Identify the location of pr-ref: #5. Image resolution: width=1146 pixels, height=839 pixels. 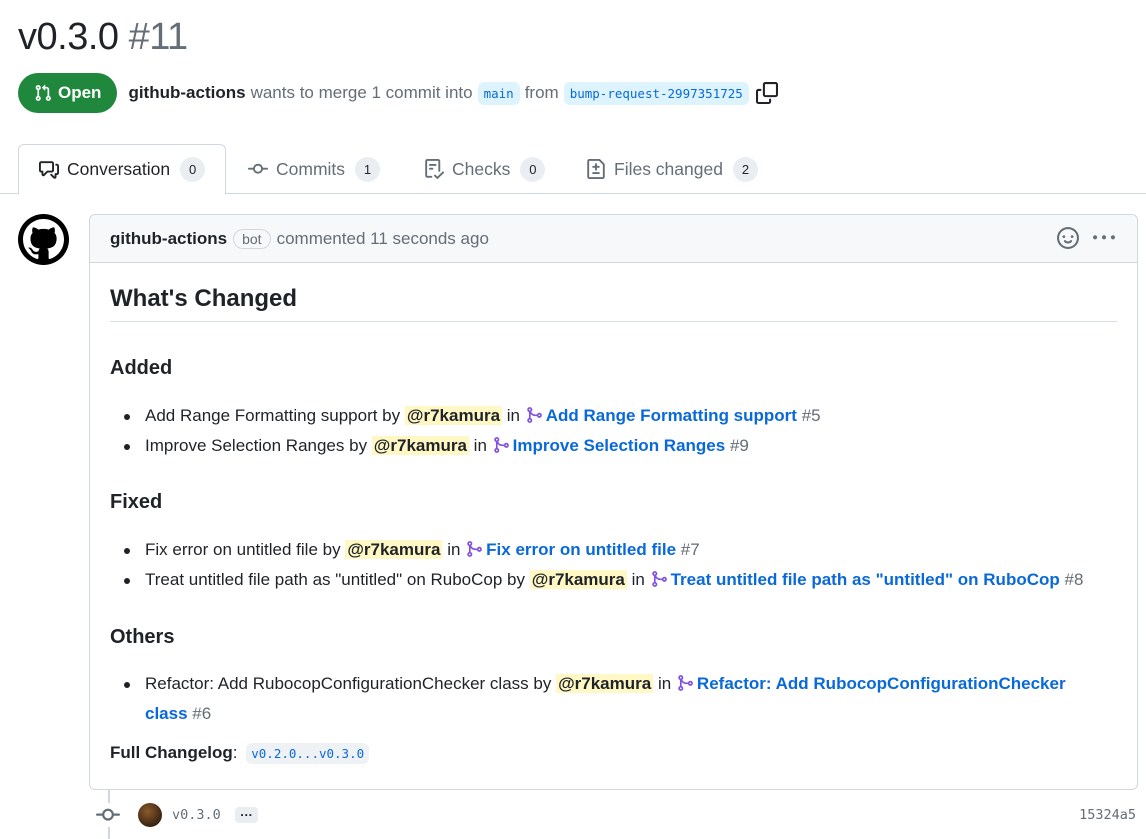
(811, 415).